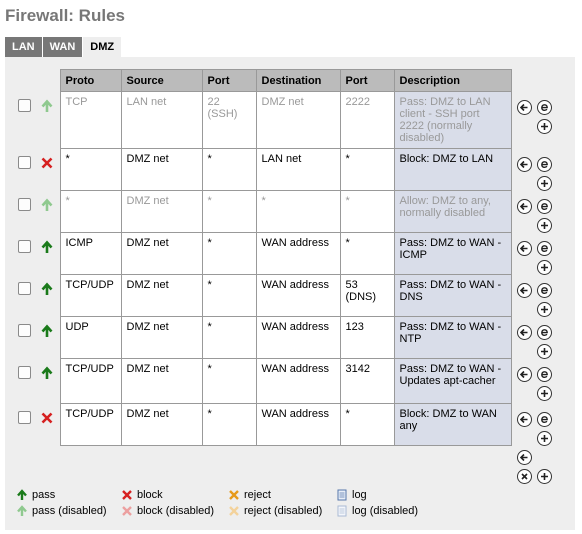 This screenshot has width=582, height=534. Describe the element at coordinates (298, 120) in the screenshot. I see `rule-destination: DMZ net` at that location.